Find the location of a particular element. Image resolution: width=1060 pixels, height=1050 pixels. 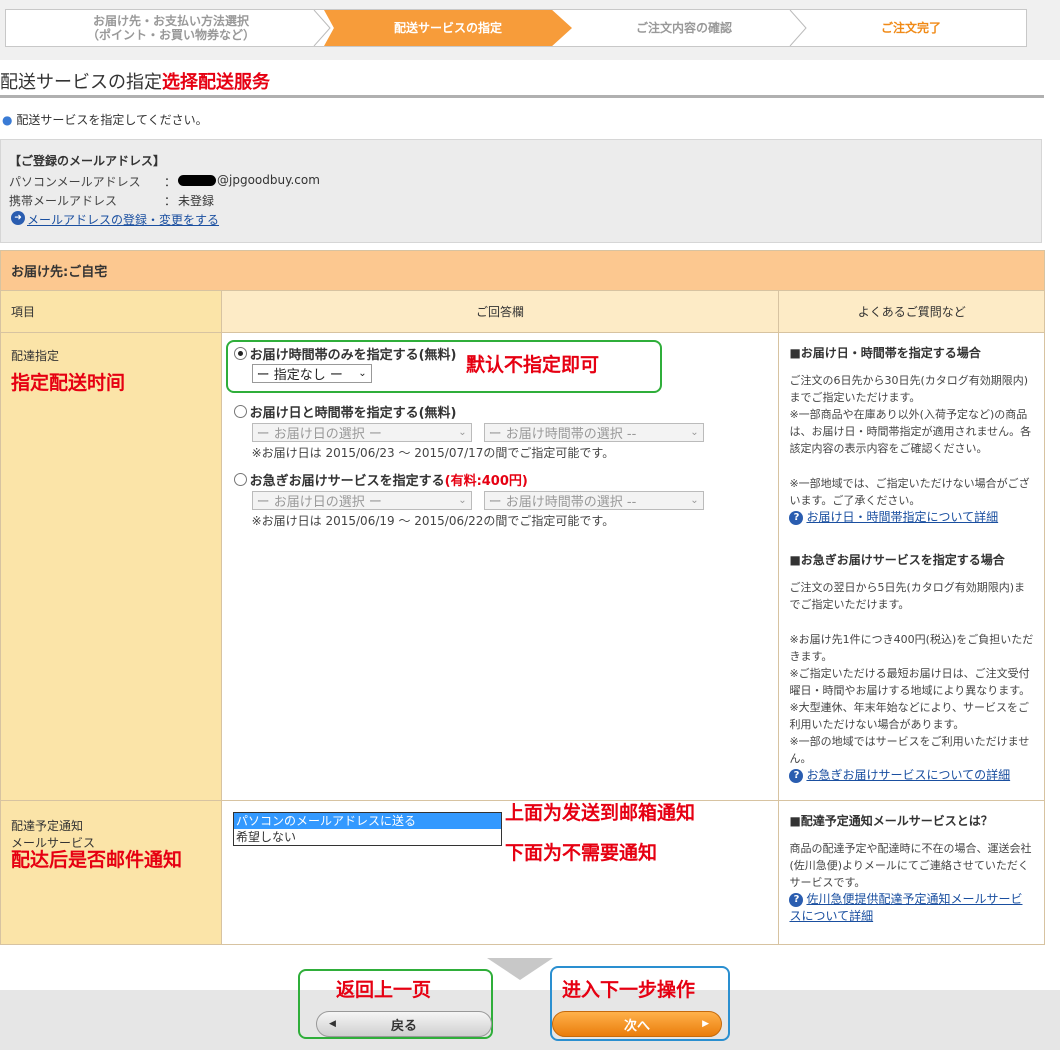

time-select-value: ー お届け時間帯の選択 -- is located at coordinates (562, 434).